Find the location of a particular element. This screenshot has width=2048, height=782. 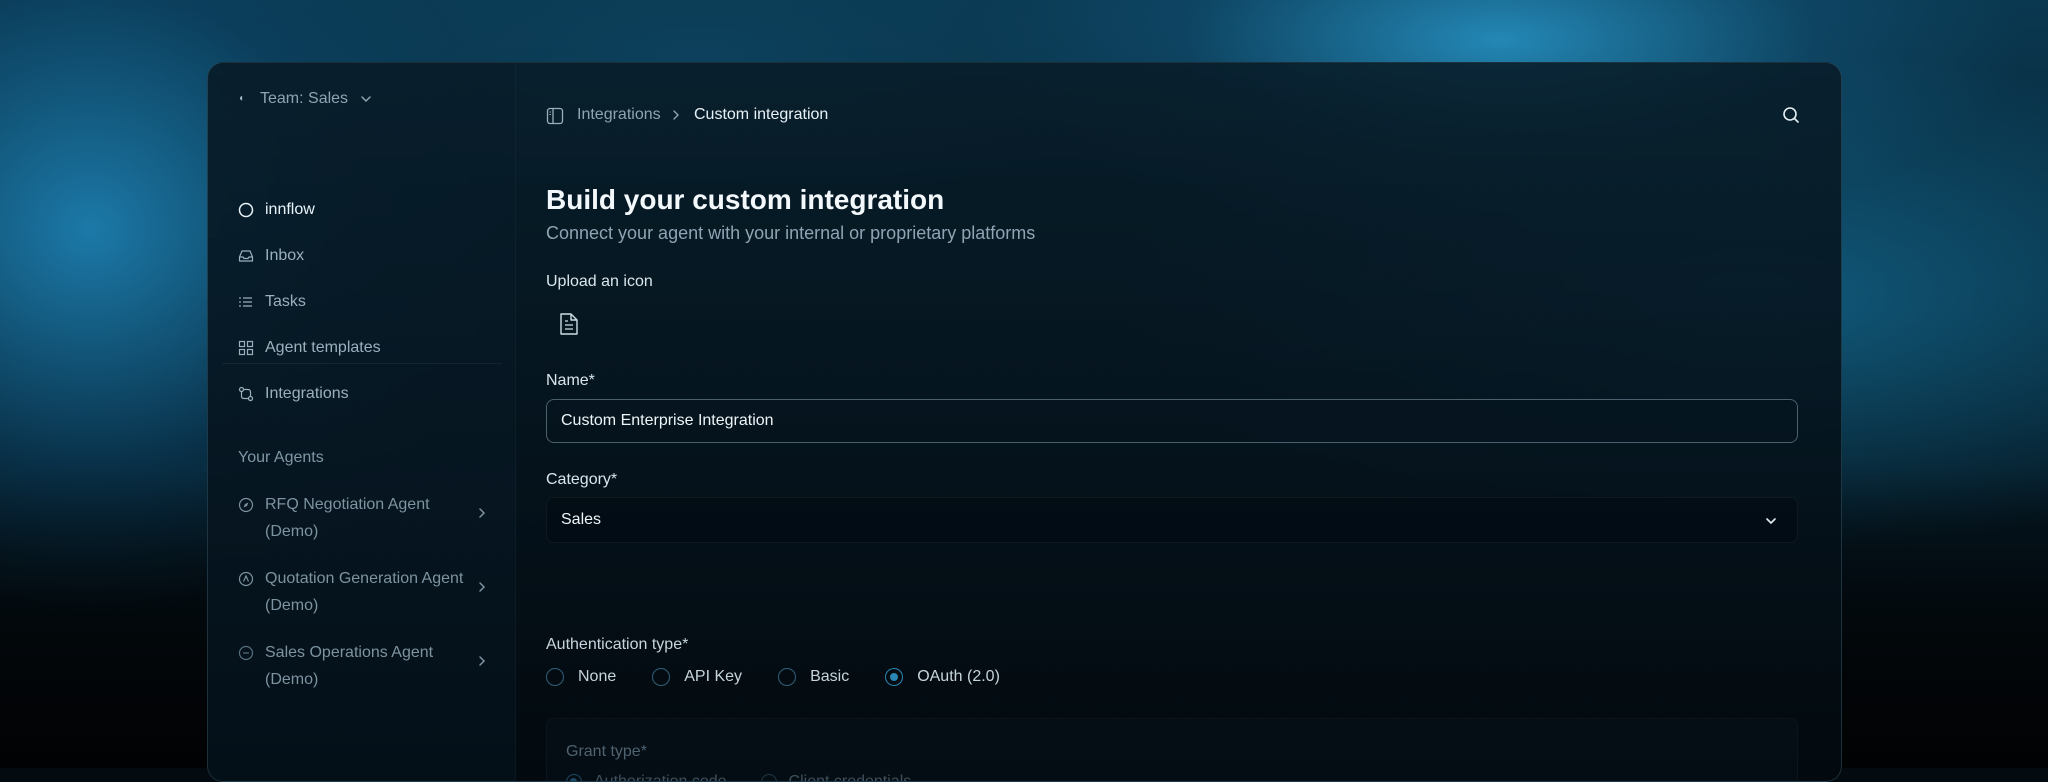

grant-option-client-credentials: Client credentials is located at coordinates (836, 777).